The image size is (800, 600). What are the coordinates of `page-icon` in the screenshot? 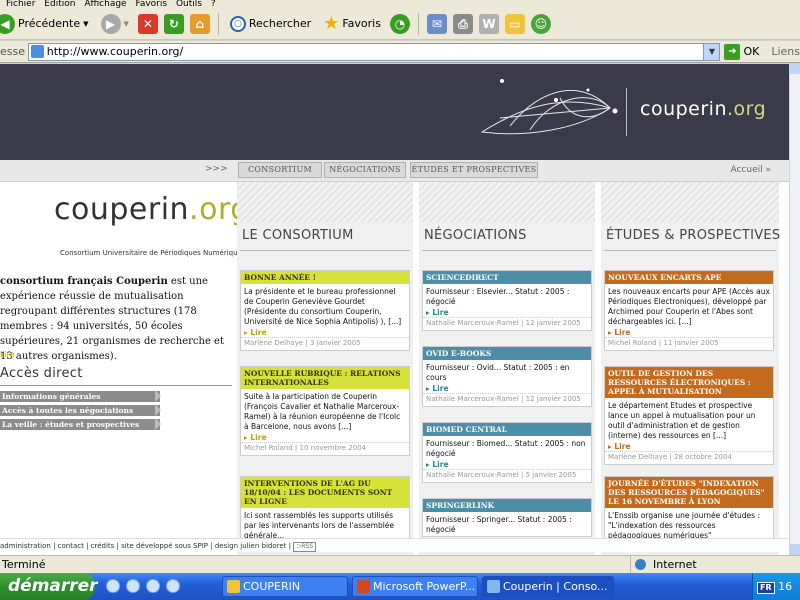 It's located at (37, 51).